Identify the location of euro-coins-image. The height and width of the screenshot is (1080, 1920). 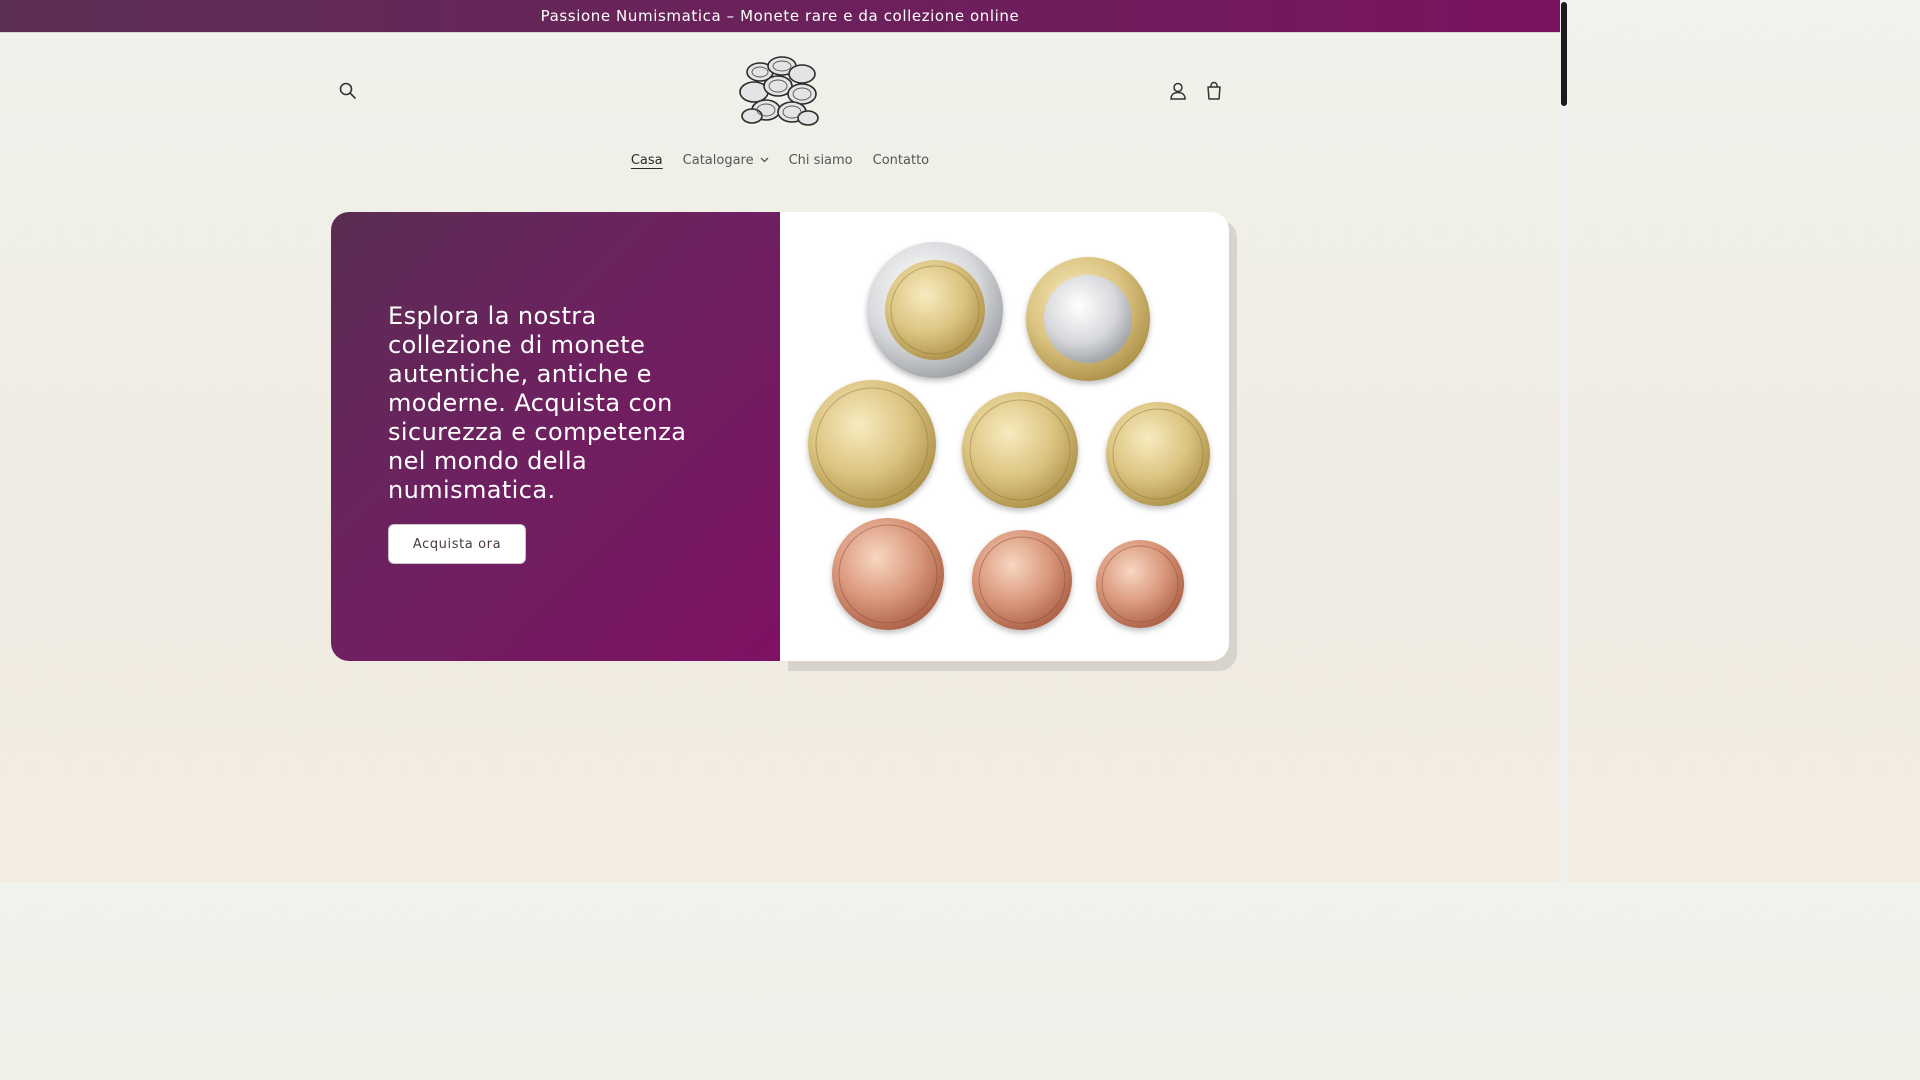
(1009, 436).